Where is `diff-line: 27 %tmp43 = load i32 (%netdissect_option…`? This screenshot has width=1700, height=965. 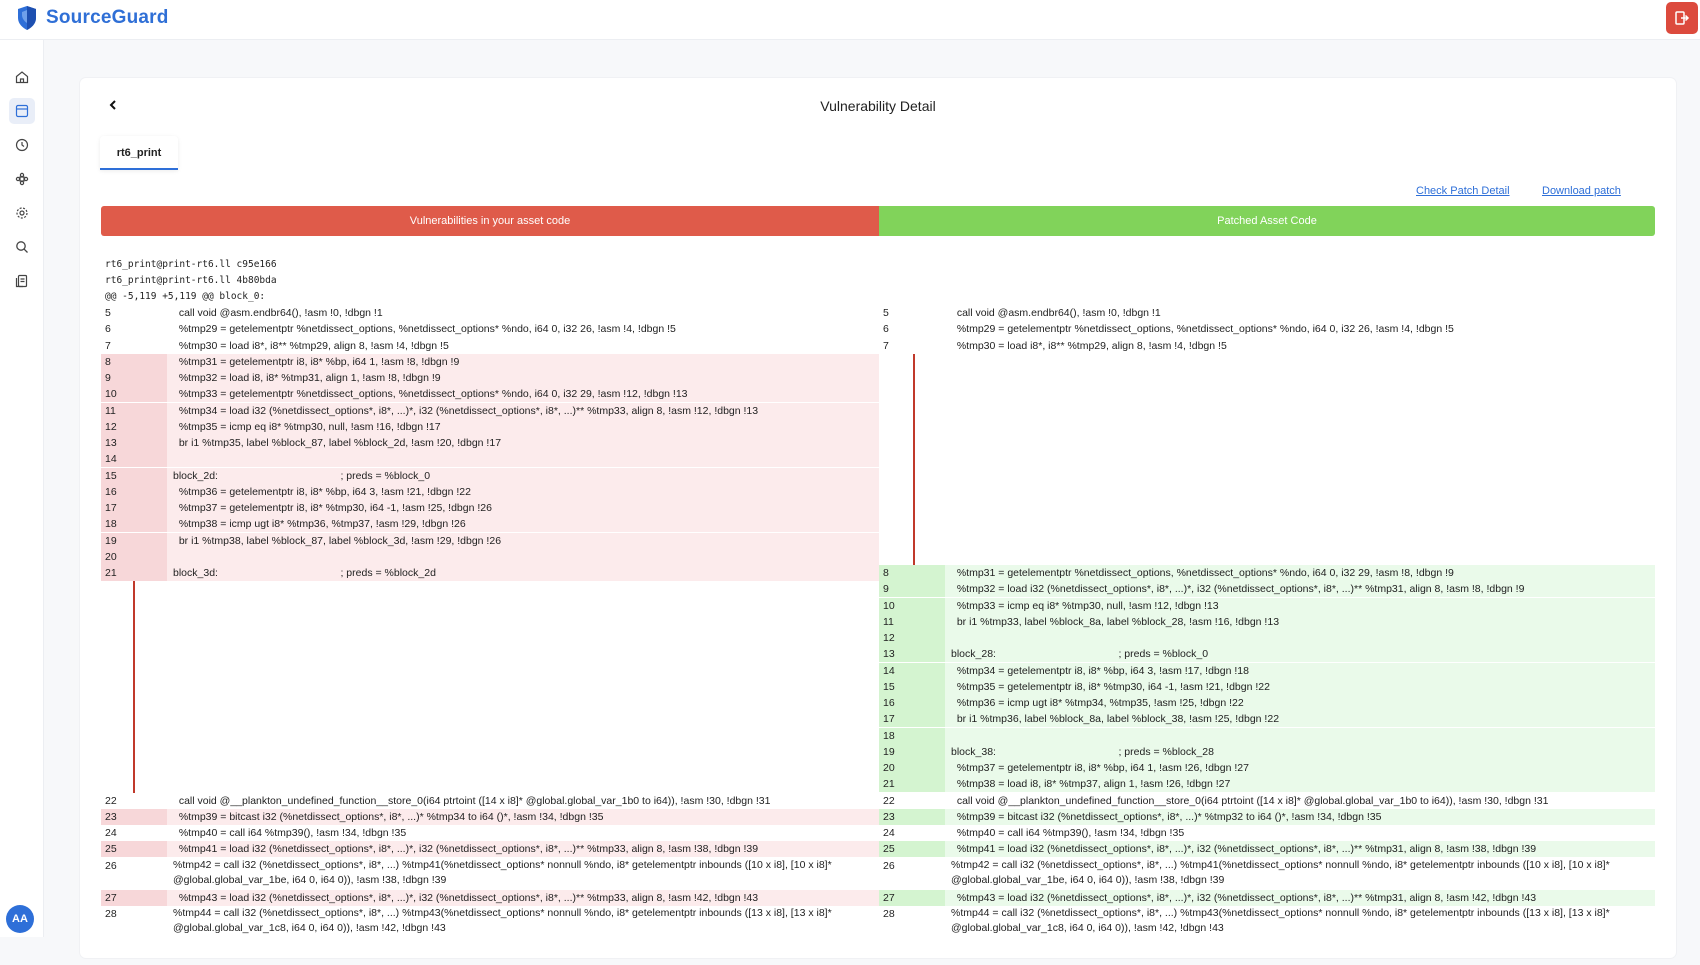
diff-line: 27 %tmp43 = load i32 (%netdissect_option… is located at coordinates (490, 898).